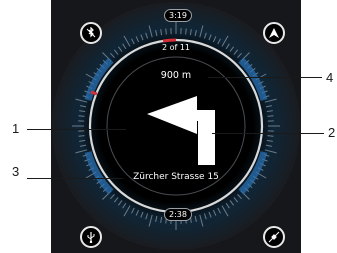 This screenshot has height=253, width=337. I want to click on callout-3-line, so click(75, 178).